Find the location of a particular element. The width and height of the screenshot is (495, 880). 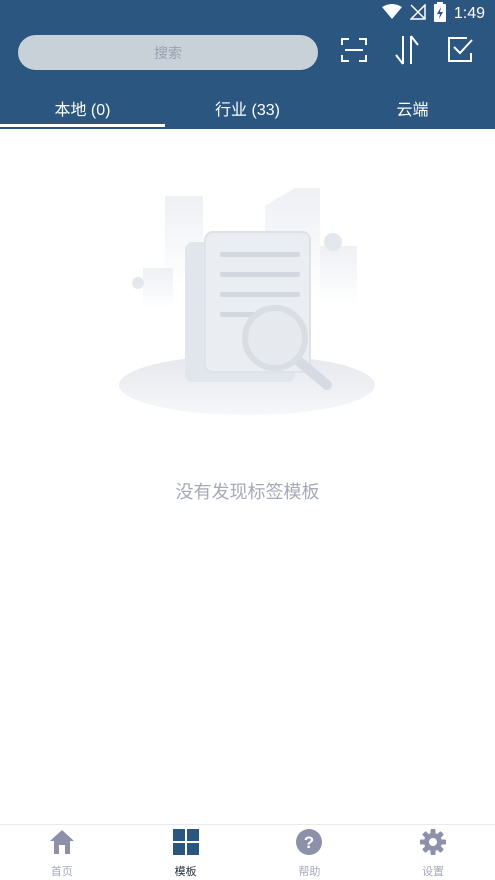

nav-label-help: 帮助 is located at coordinates (309, 871).